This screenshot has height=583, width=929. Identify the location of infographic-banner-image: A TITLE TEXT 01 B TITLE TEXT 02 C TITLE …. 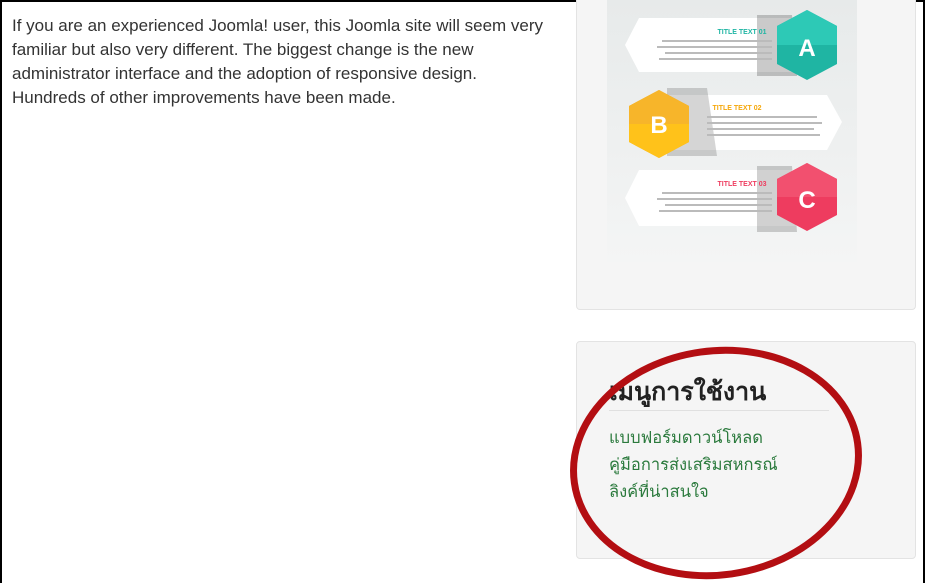
(732, 131).